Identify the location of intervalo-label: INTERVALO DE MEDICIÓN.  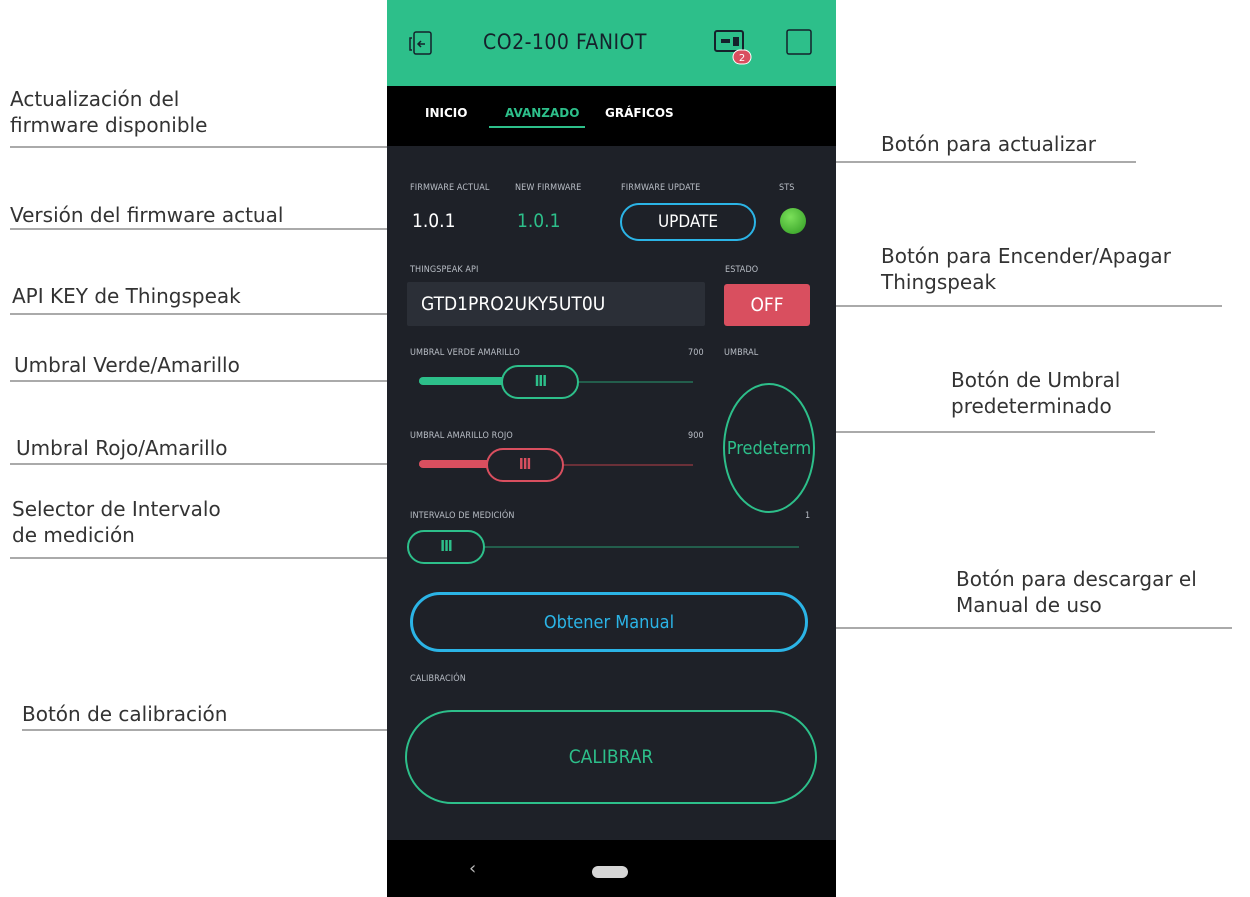
(462, 516).